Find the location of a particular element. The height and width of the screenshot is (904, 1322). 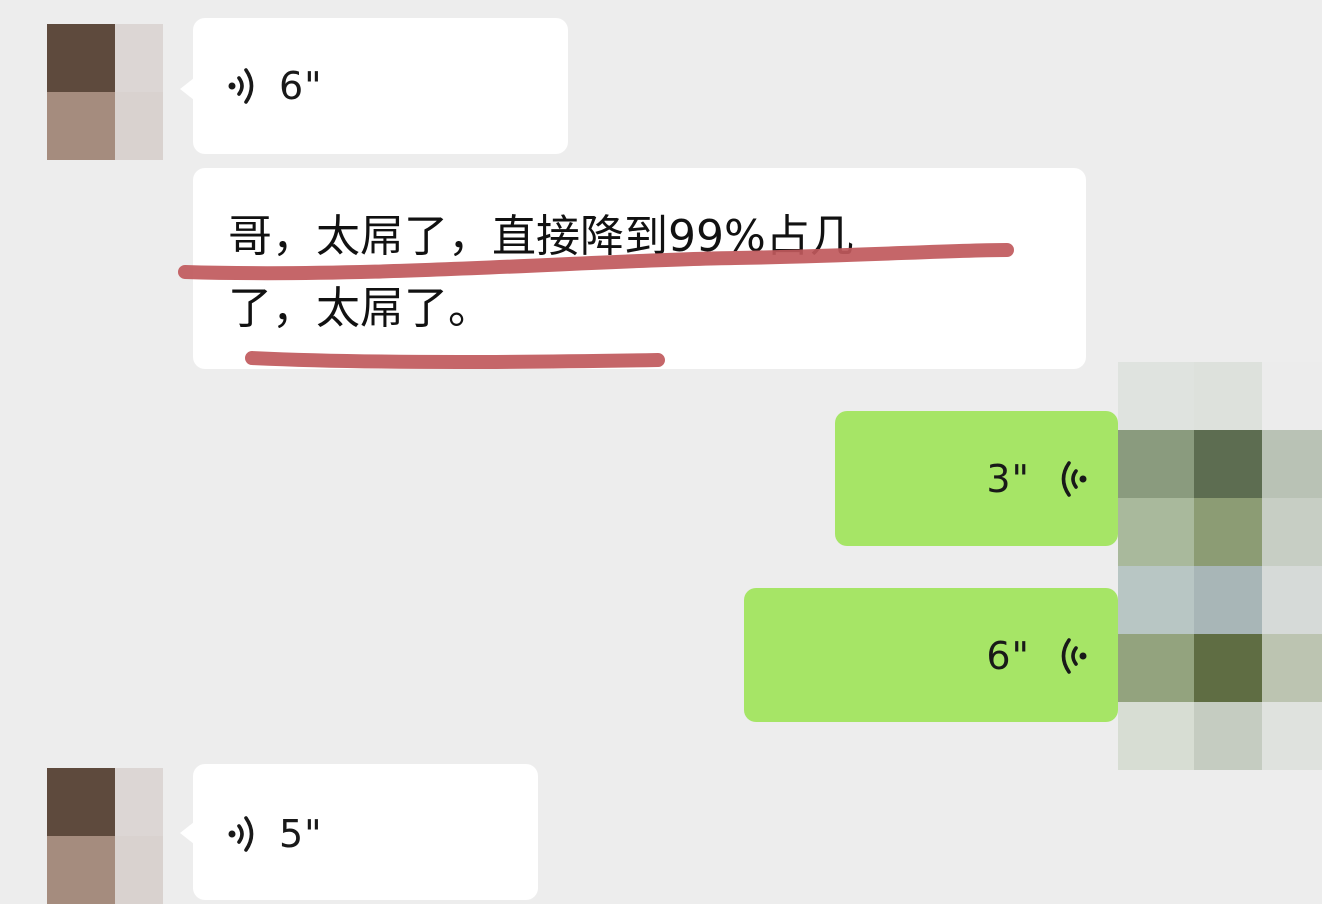

voice-message-row: 5" is located at coordinates (273, 834).